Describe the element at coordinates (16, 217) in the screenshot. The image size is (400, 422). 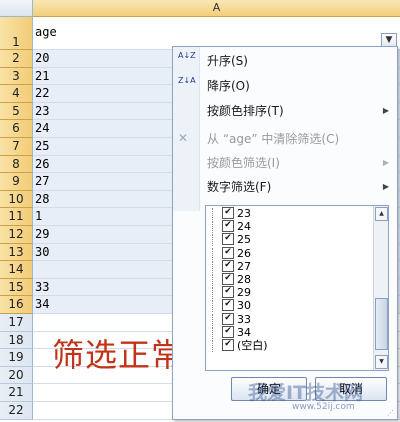
I see `row-header-11: 11` at that location.